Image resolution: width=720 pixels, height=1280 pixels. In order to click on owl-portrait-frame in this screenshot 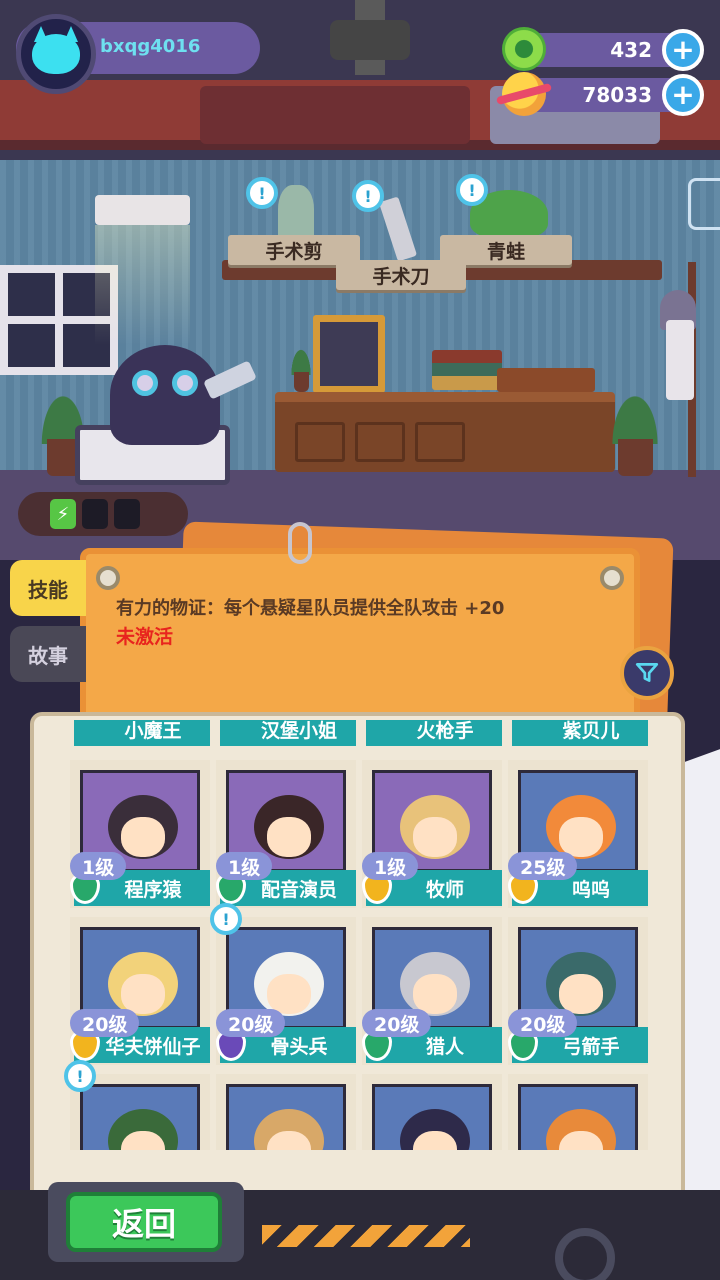, I will do `click(349, 354)`.